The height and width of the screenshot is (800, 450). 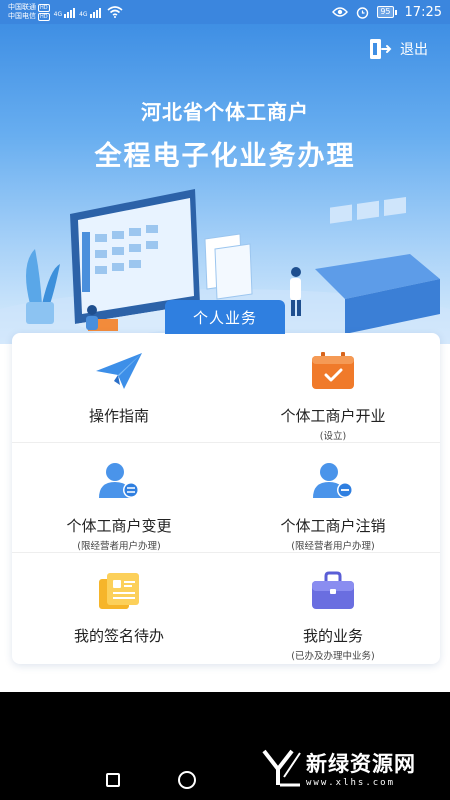 I want to click on paper-plane-icon, so click(x=119, y=371).